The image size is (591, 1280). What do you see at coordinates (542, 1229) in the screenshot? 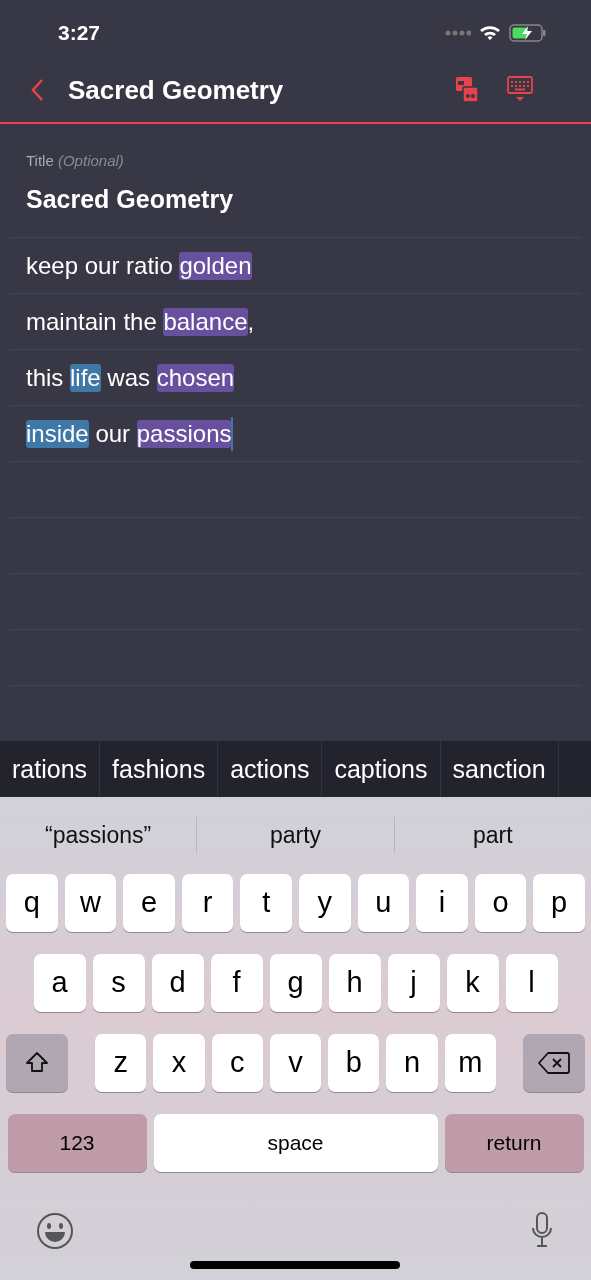
I see `microphone-icon` at bounding box center [542, 1229].